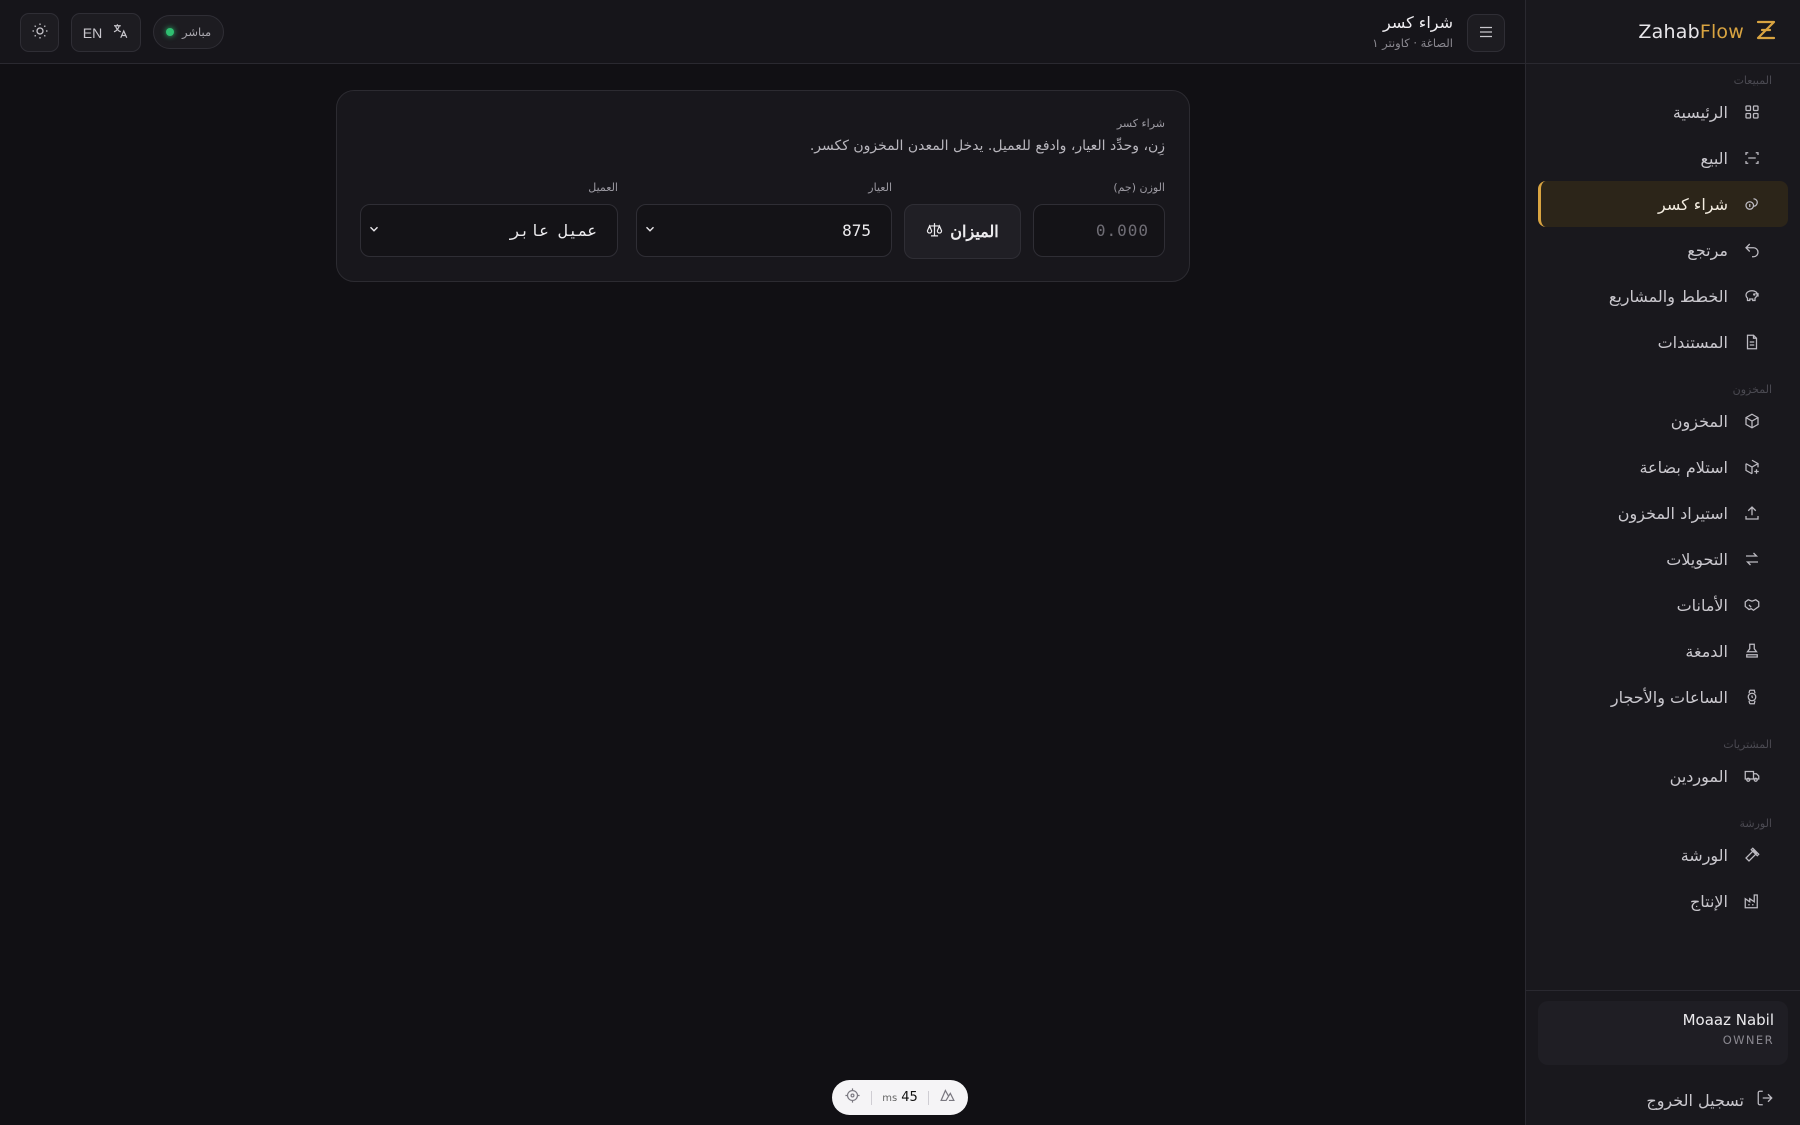 This screenshot has height=1125, width=1800. I want to click on factory-icon, so click(1752, 901).